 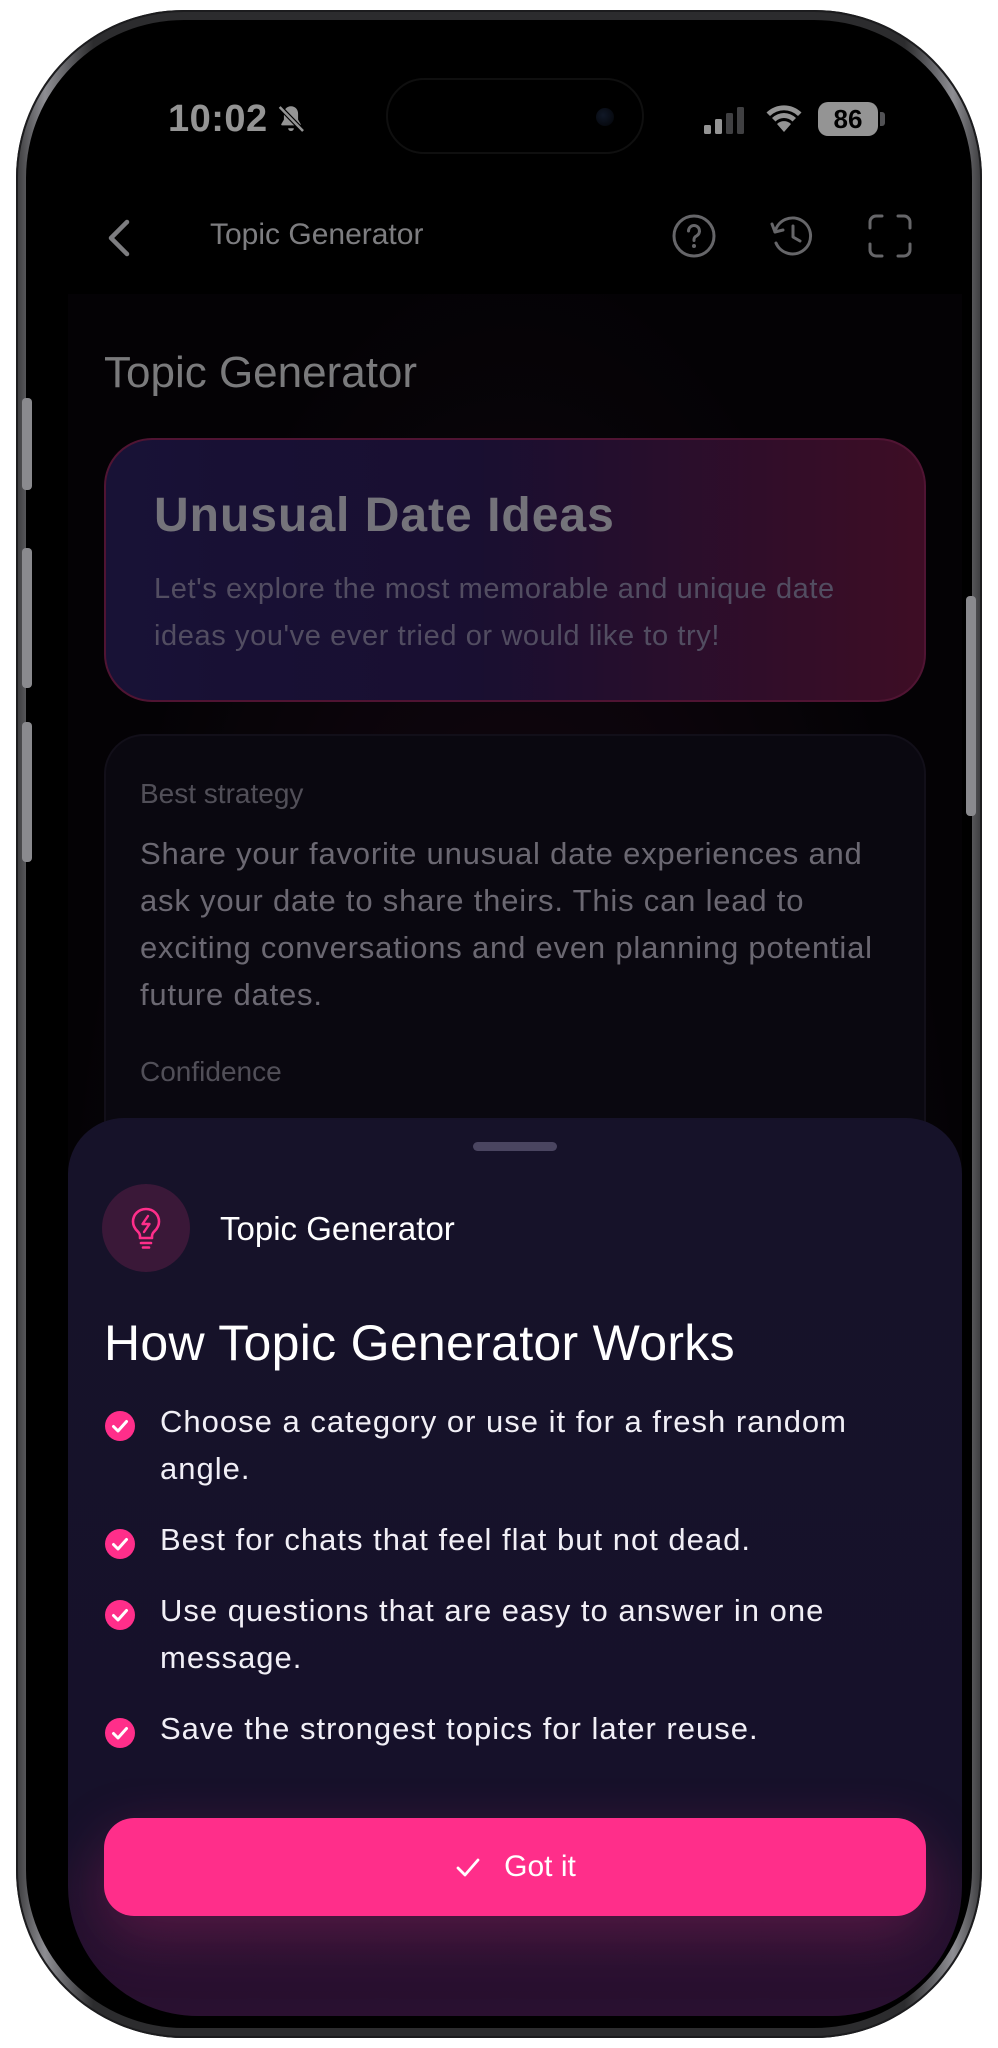 What do you see at coordinates (724, 120) in the screenshot?
I see `signal-icon` at bounding box center [724, 120].